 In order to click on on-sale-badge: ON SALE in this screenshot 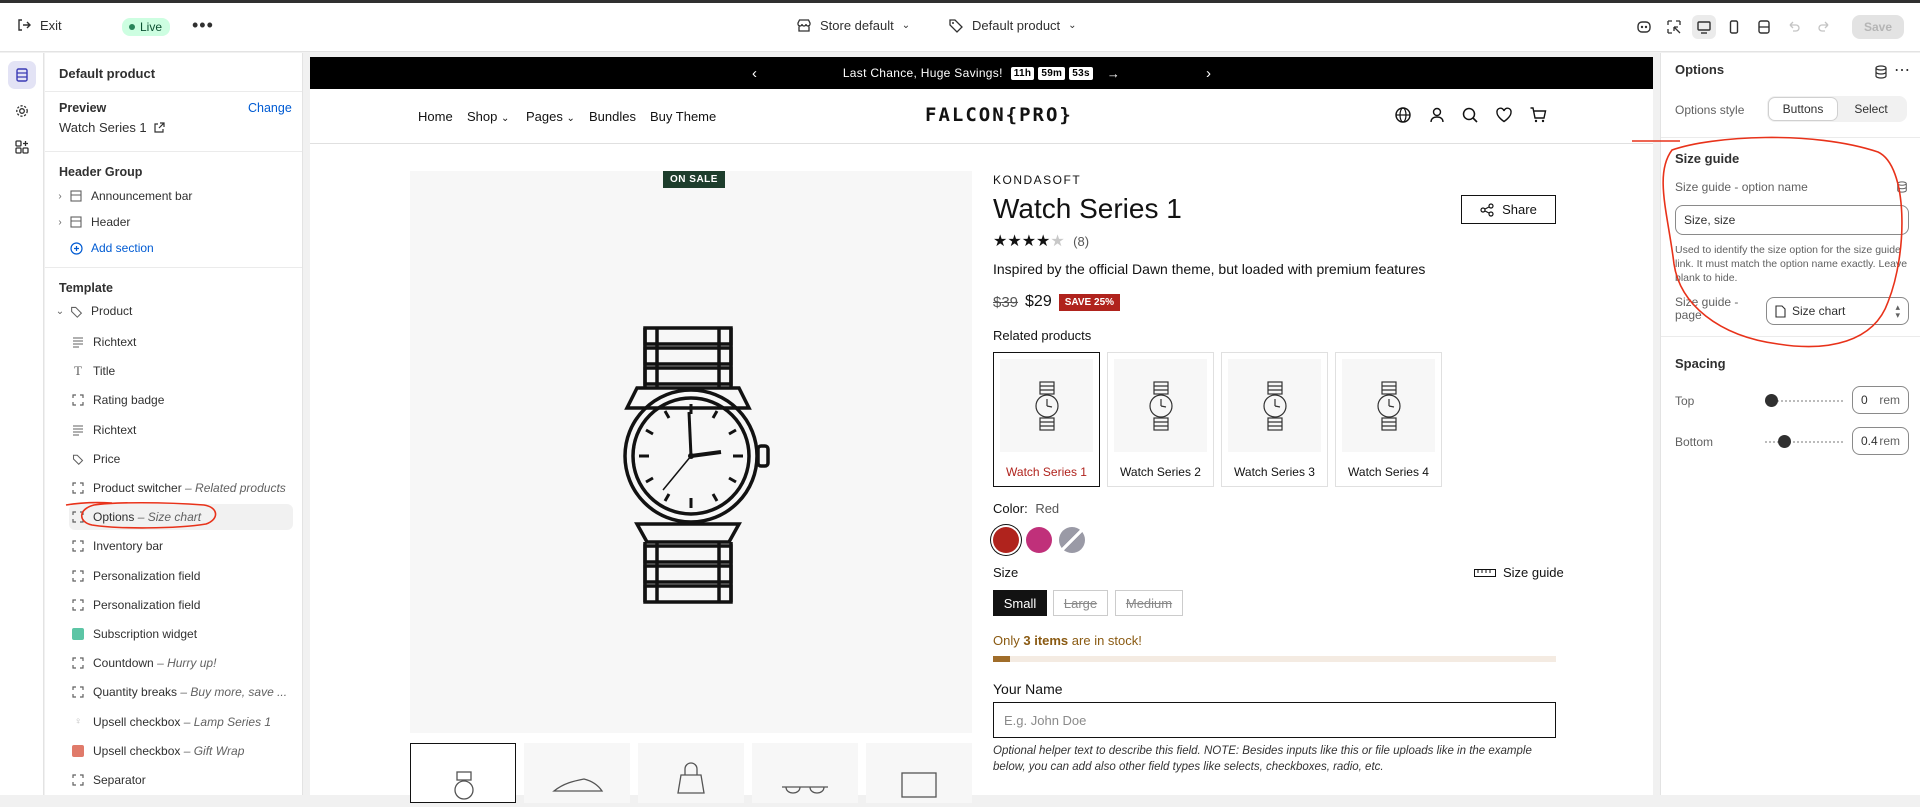, I will do `click(694, 179)`.